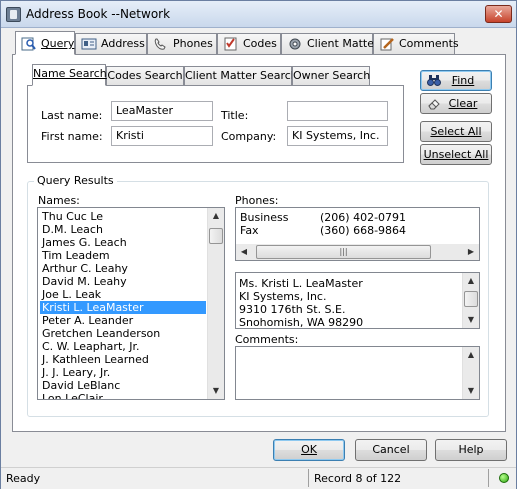  What do you see at coordinates (28, 44) in the screenshot?
I see `magnifier-icon` at bounding box center [28, 44].